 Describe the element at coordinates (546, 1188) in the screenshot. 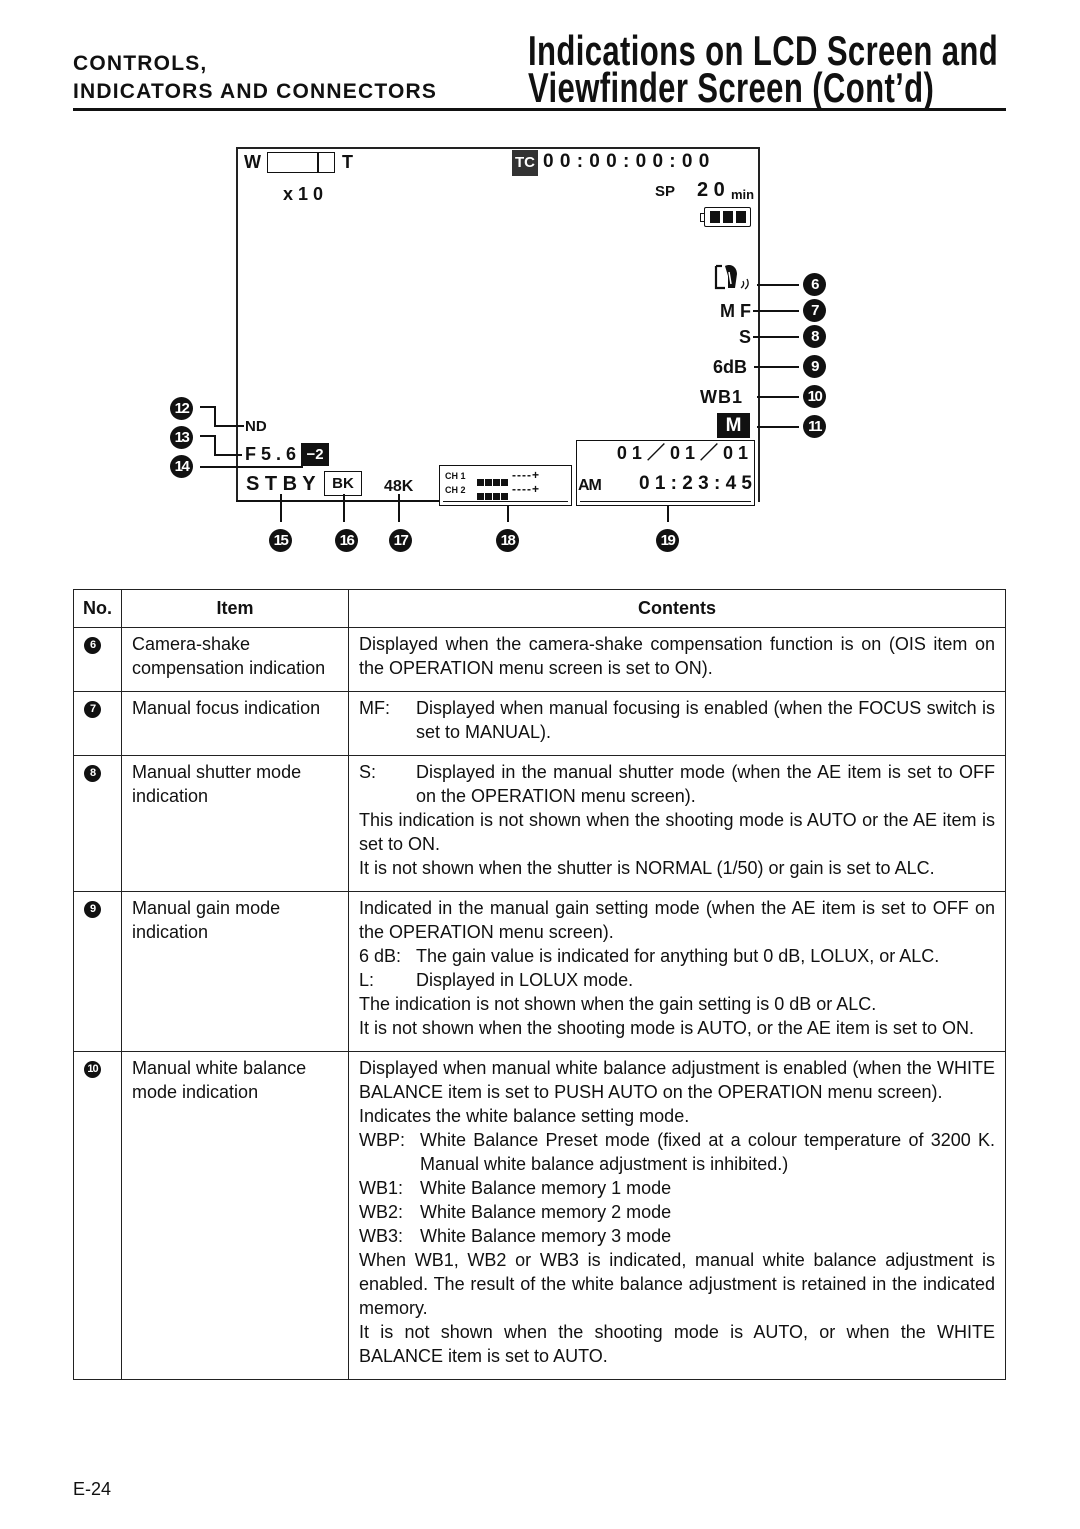

I see `contents-text: White Balance memory 1 mode` at that location.